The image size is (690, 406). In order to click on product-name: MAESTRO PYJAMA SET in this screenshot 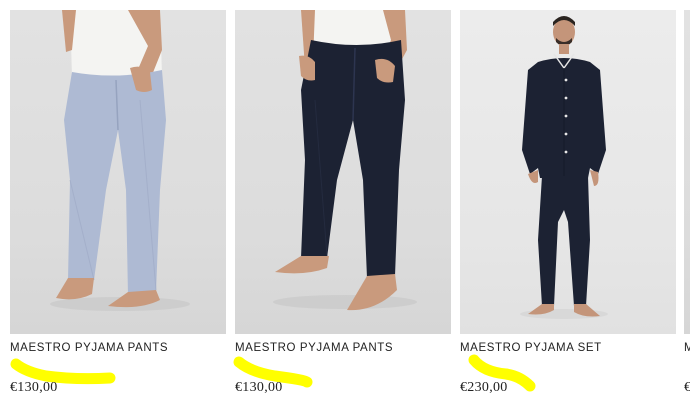, I will do `click(575, 348)`.